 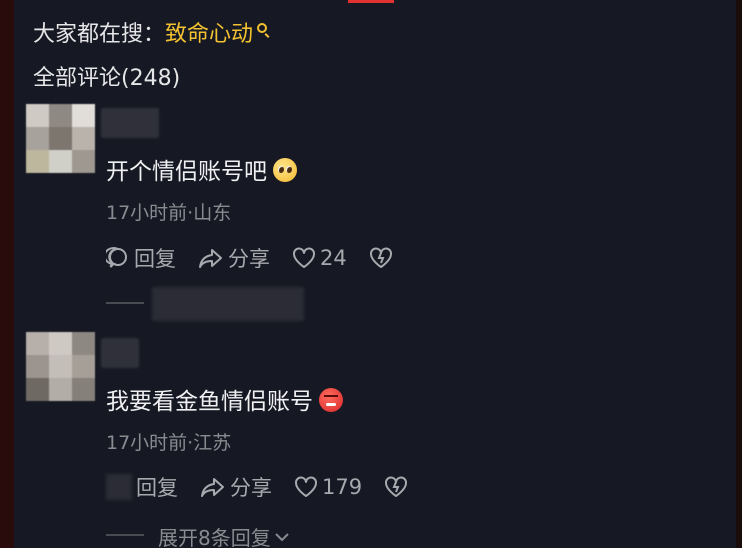 I want to click on expand-replies-label: 展开8条回复, so click(x=214, y=537).